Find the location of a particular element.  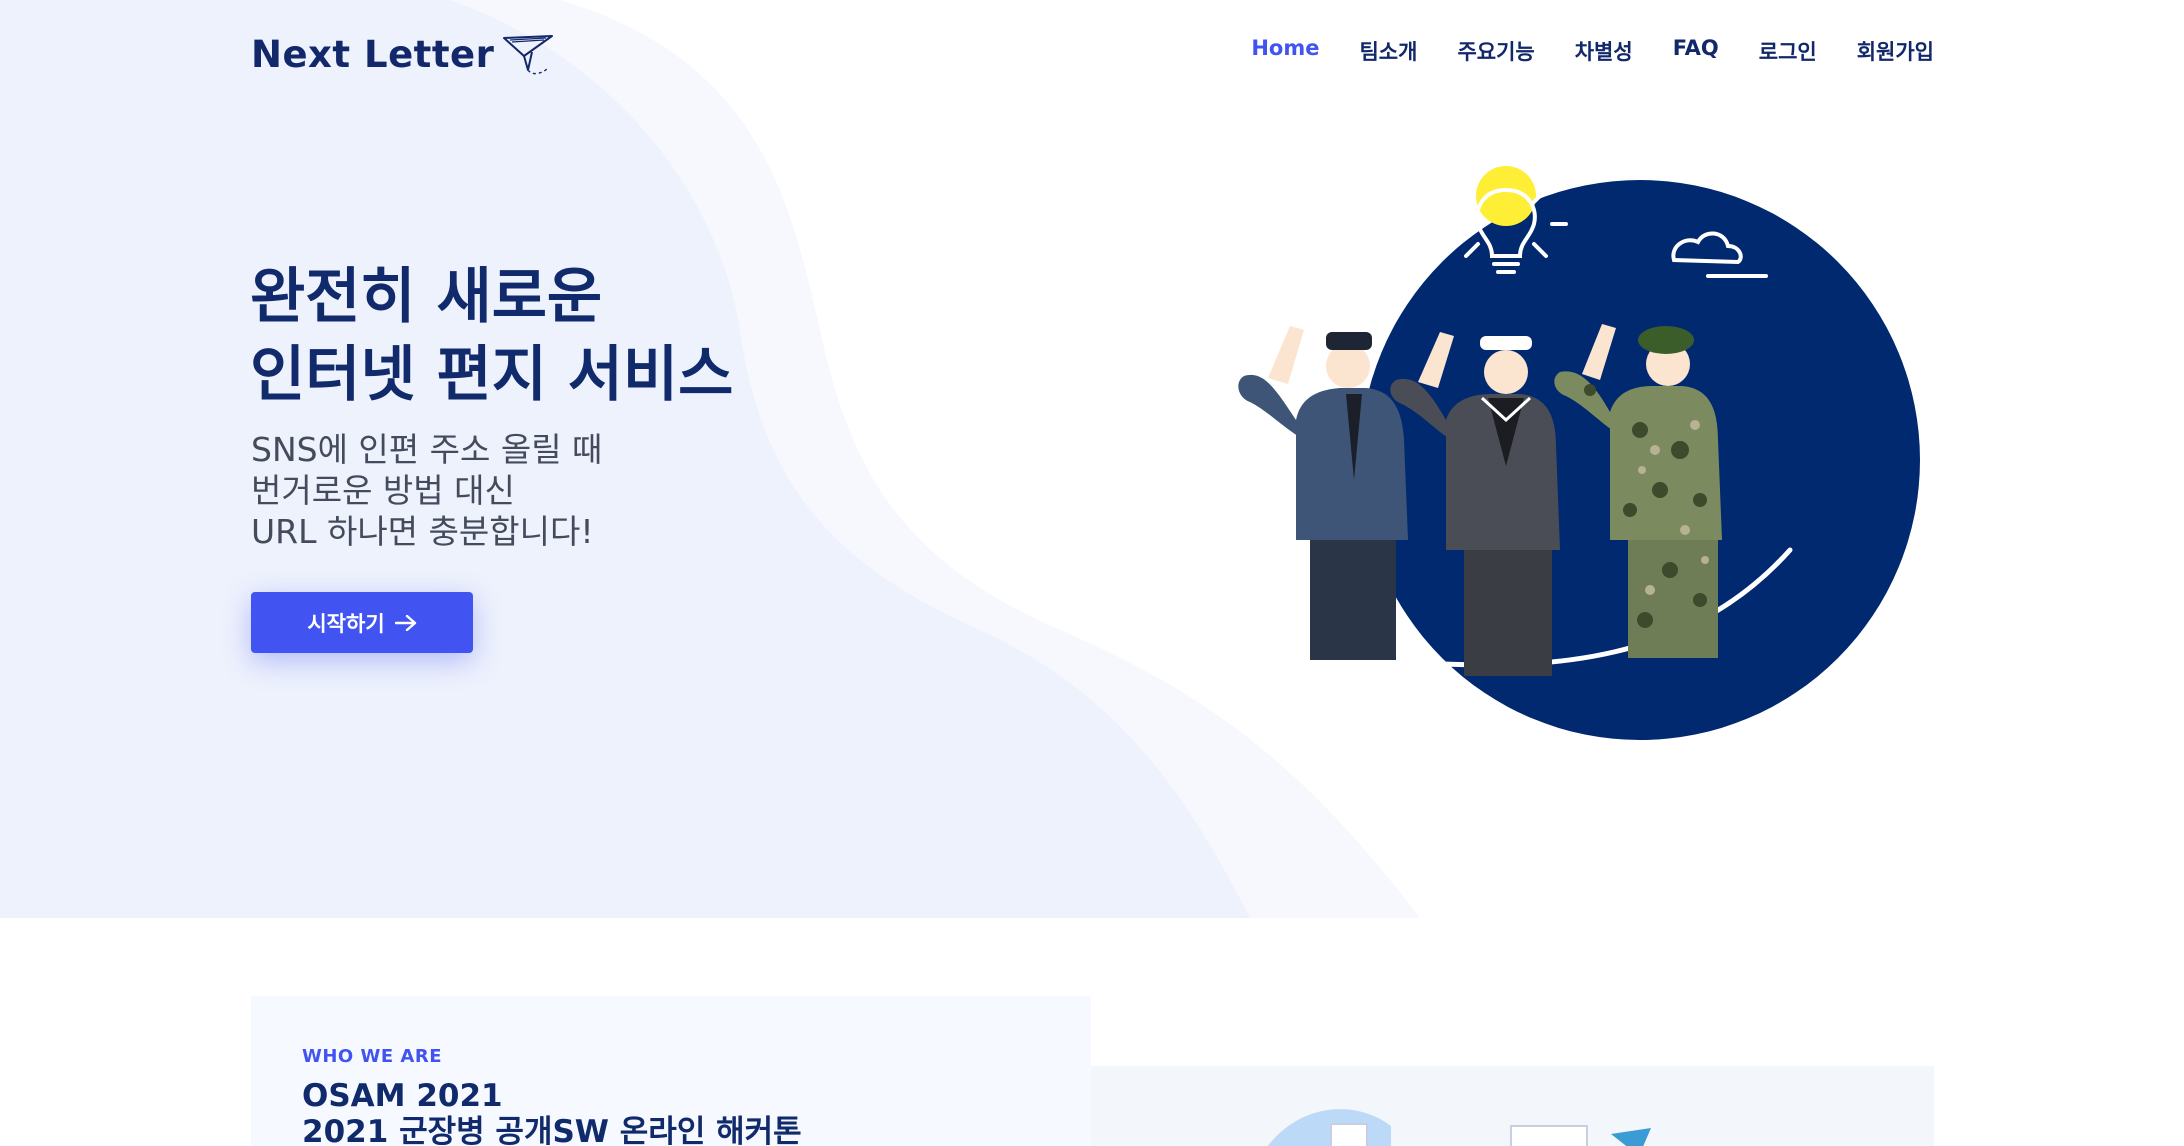

main-nav: Home 팀소개 주요기능 차별성 FAQ 로그인 회원가입 is located at coordinates (1592, 51).